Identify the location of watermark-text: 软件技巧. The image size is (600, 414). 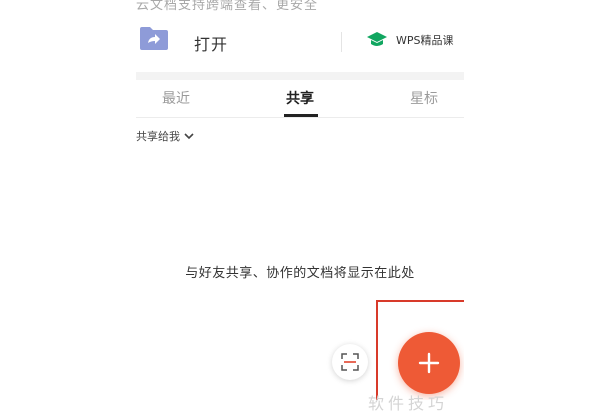
(408, 403).